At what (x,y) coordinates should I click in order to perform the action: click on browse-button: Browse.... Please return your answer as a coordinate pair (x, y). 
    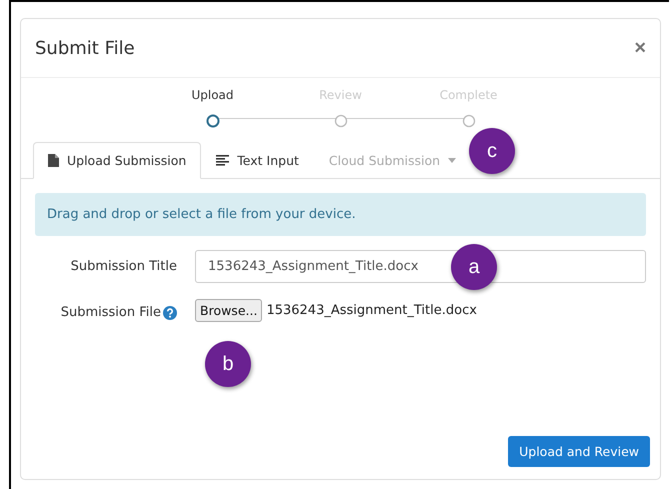
    Looking at the image, I should click on (228, 310).